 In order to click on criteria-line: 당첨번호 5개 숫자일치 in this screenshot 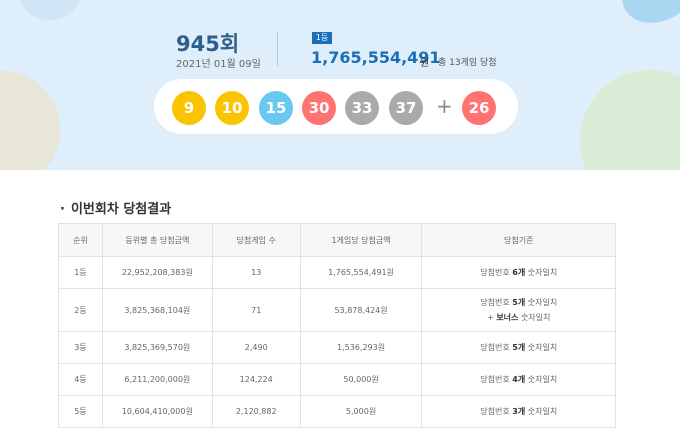, I will do `click(518, 302)`.